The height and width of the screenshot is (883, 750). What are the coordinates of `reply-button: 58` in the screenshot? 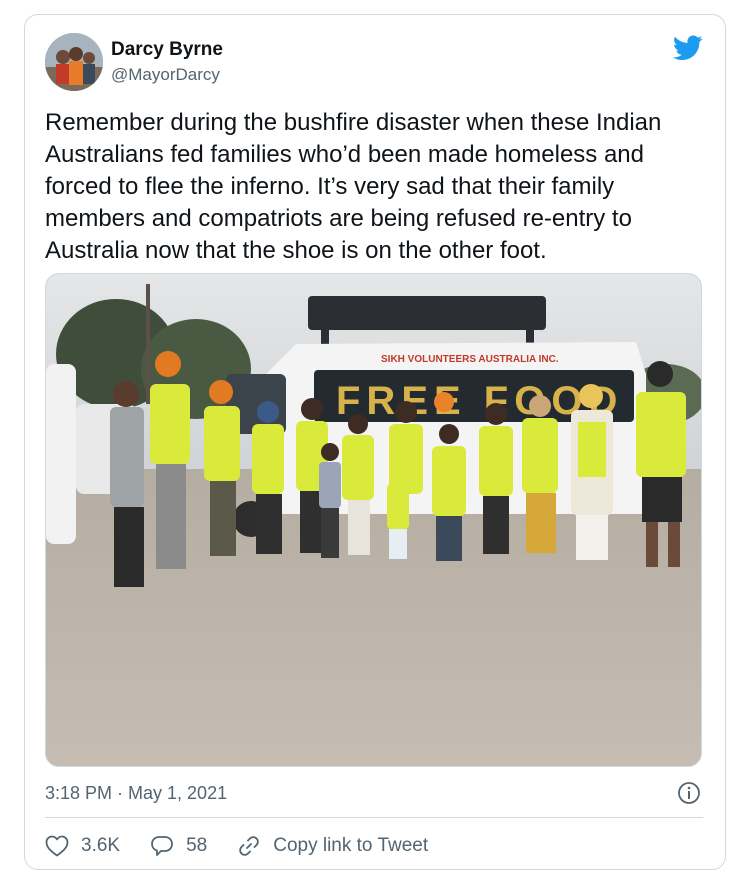 It's located at (178, 846).